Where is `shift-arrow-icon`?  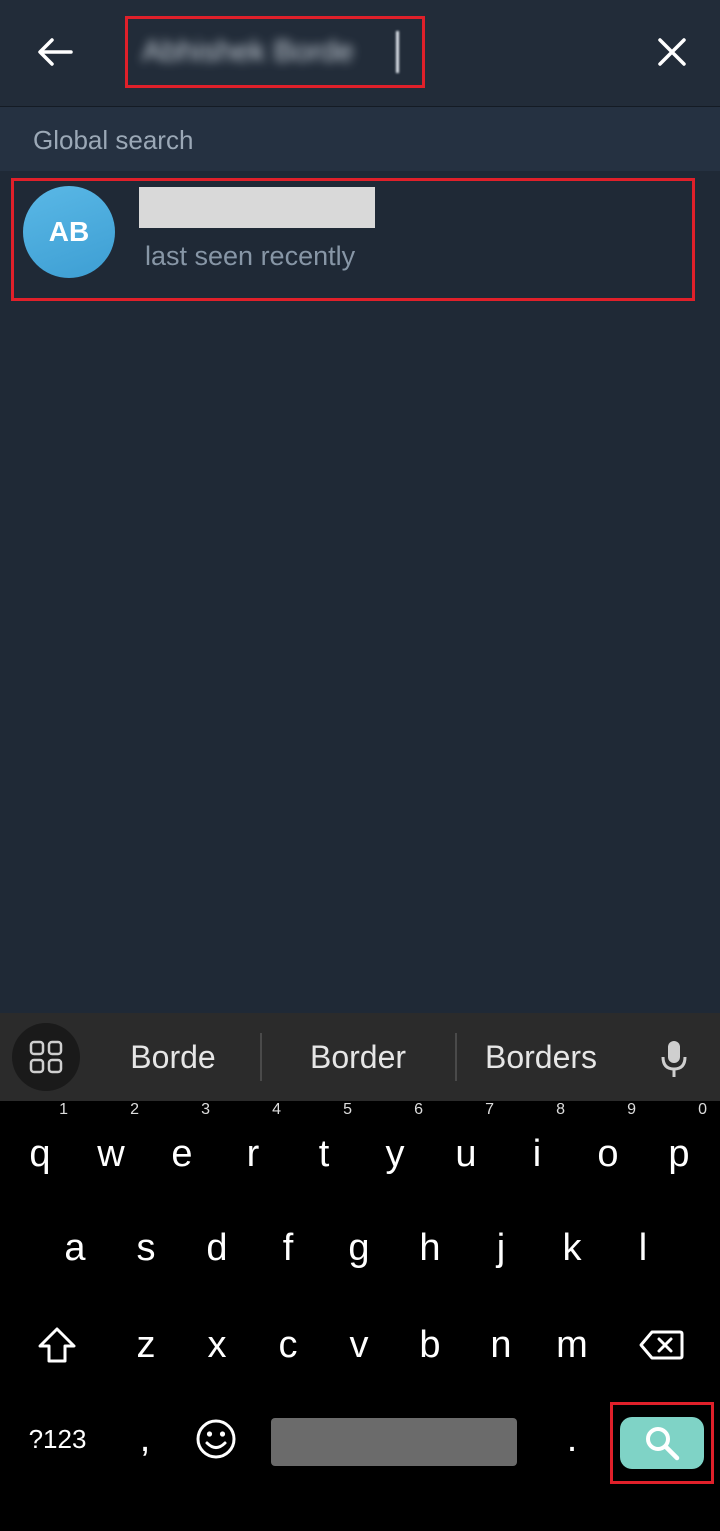
shift-arrow-icon is located at coordinates (57, 1345).